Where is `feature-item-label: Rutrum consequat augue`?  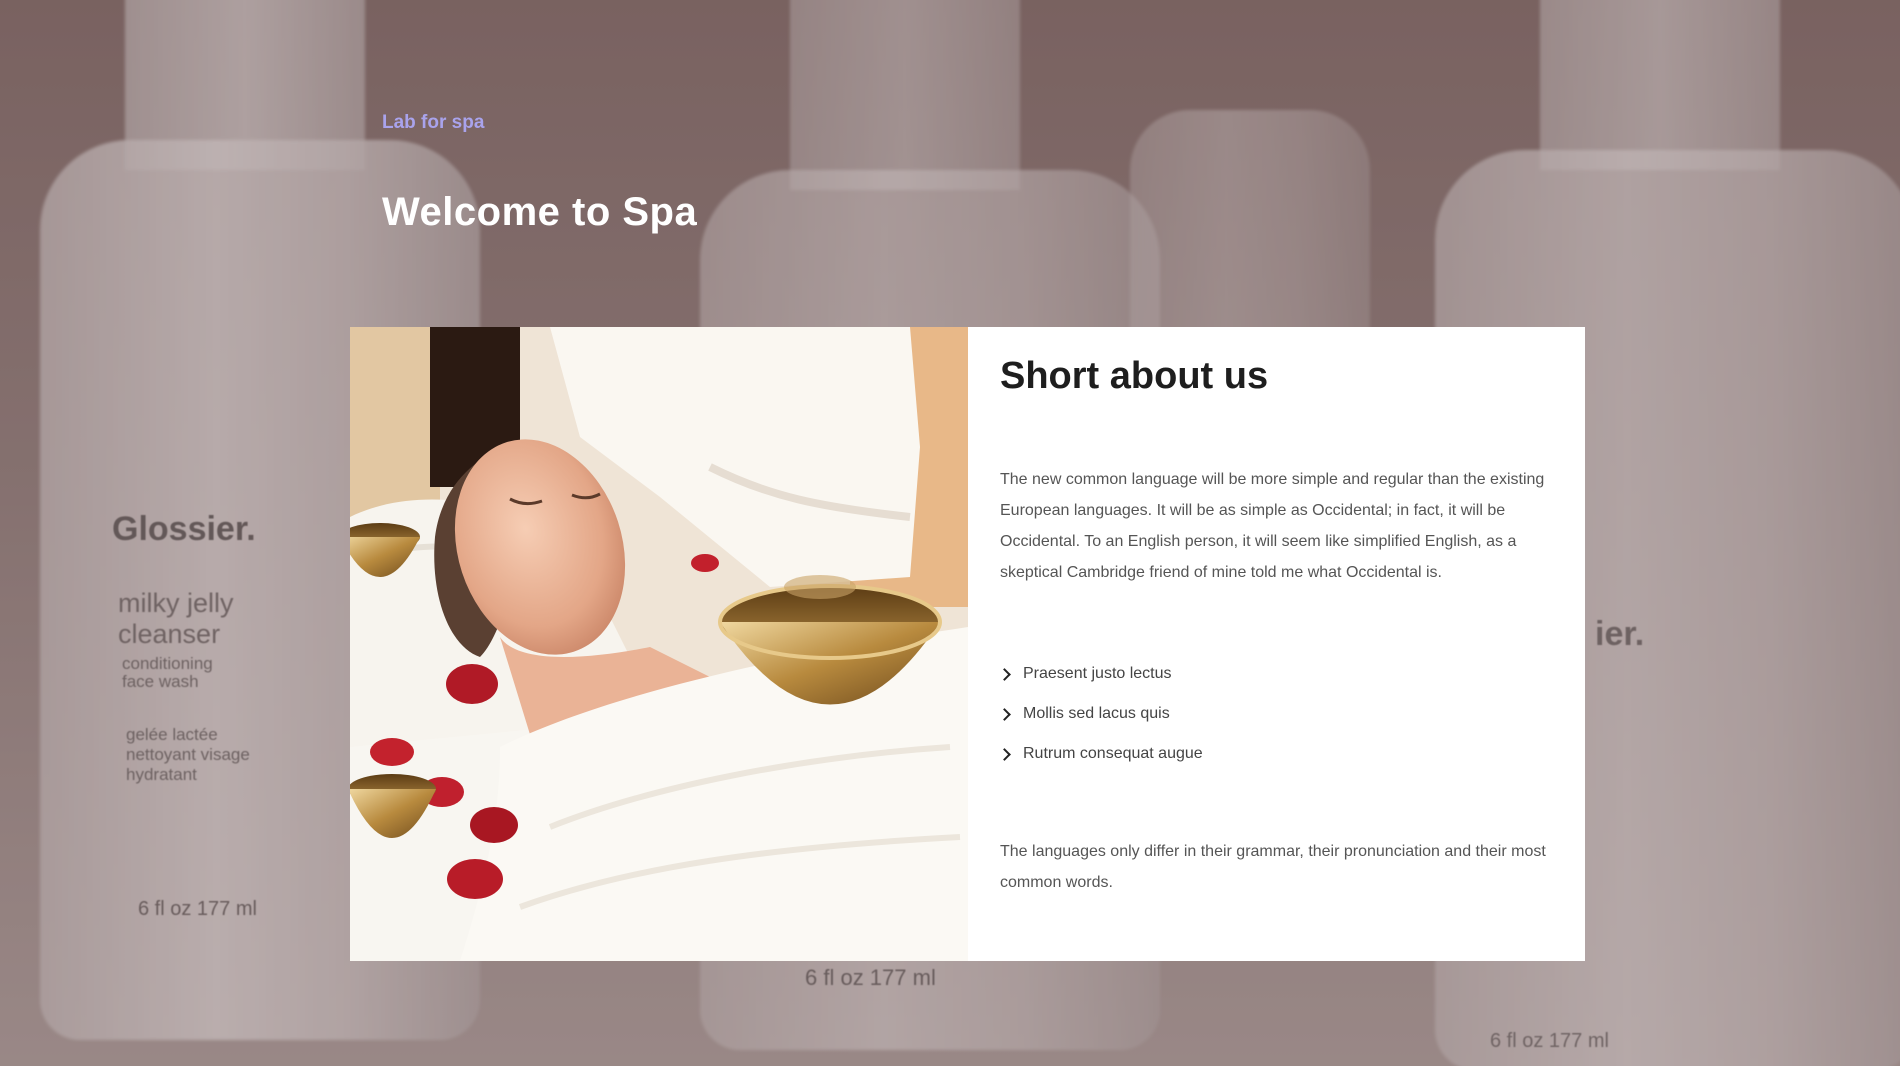
feature-item-label: Rutrum consequat augue is located at coordinates (1113, 753).